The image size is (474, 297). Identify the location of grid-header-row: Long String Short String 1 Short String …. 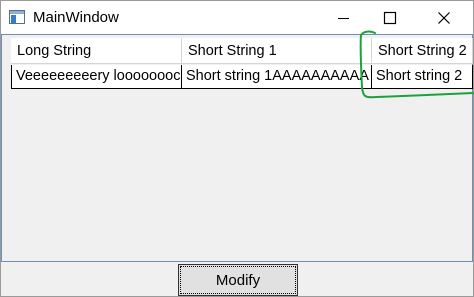
(242, 51).